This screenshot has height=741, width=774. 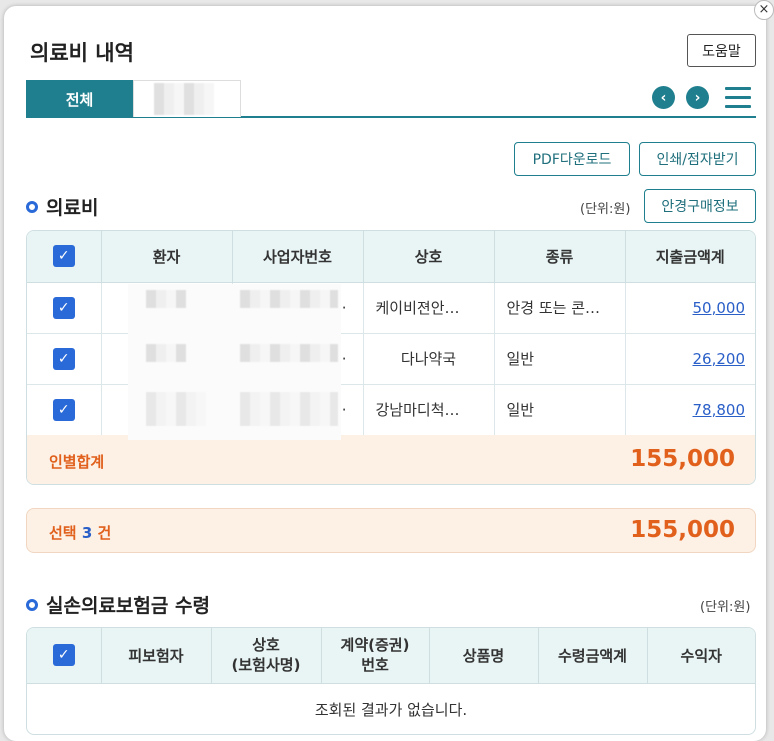 I want to click on selection-total: 155,000, so click(x=682, y=530).